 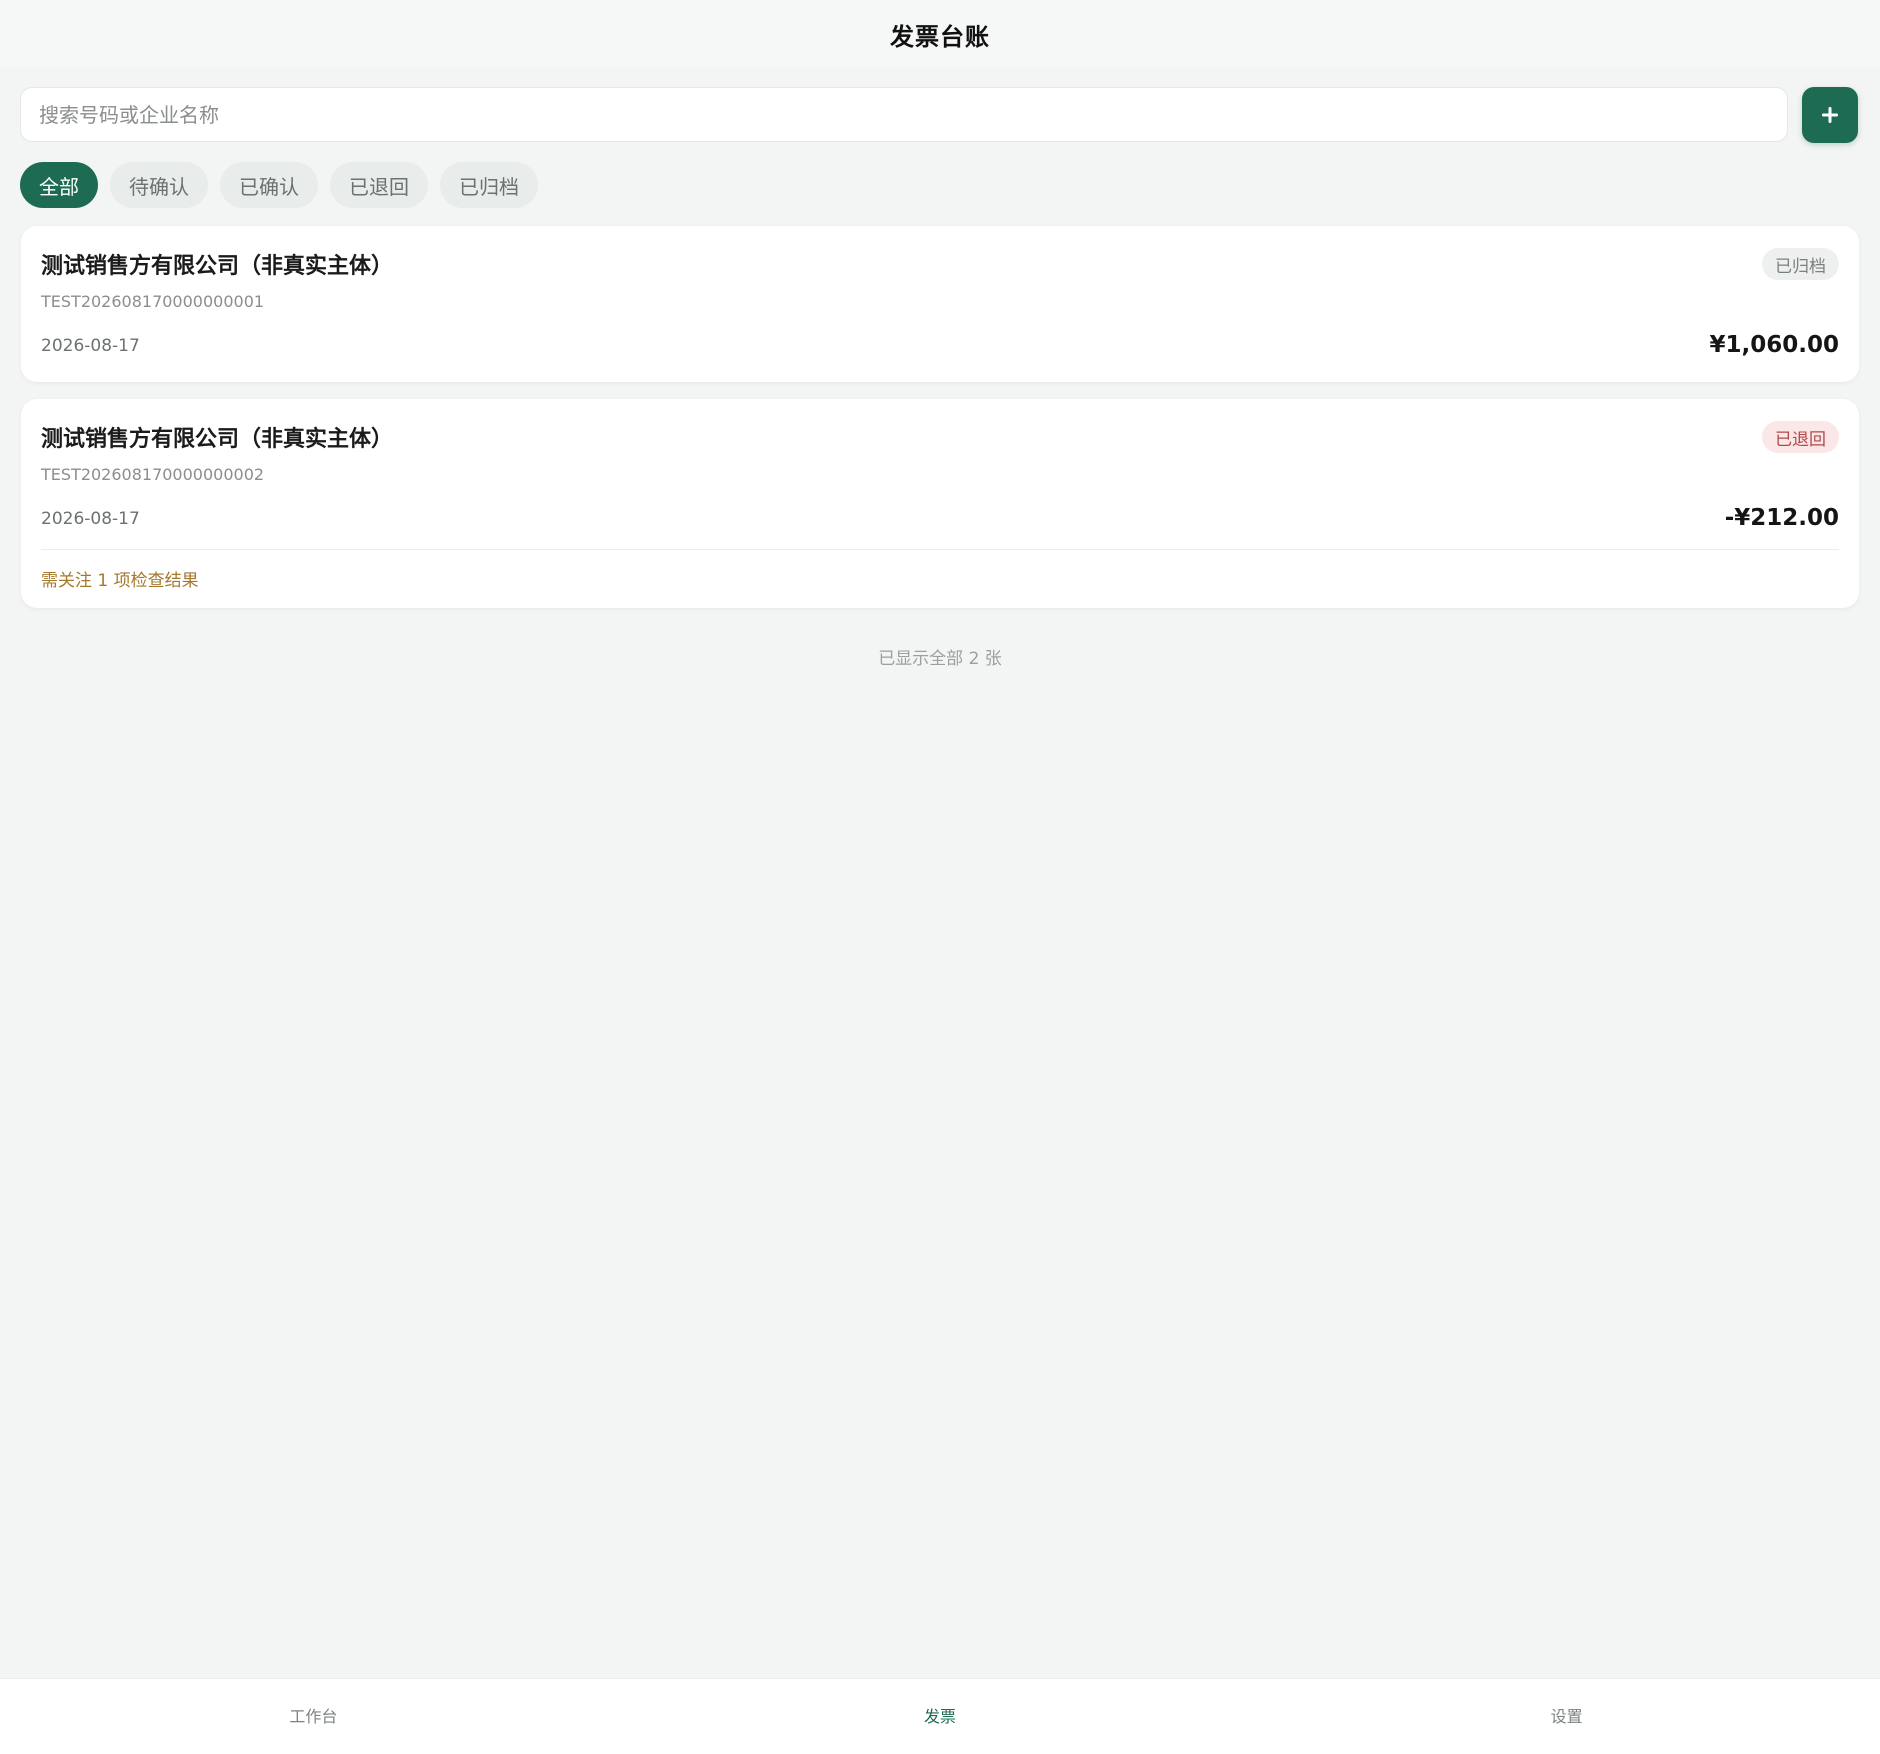 I want to click on search-row, so click(x=940, y=115).